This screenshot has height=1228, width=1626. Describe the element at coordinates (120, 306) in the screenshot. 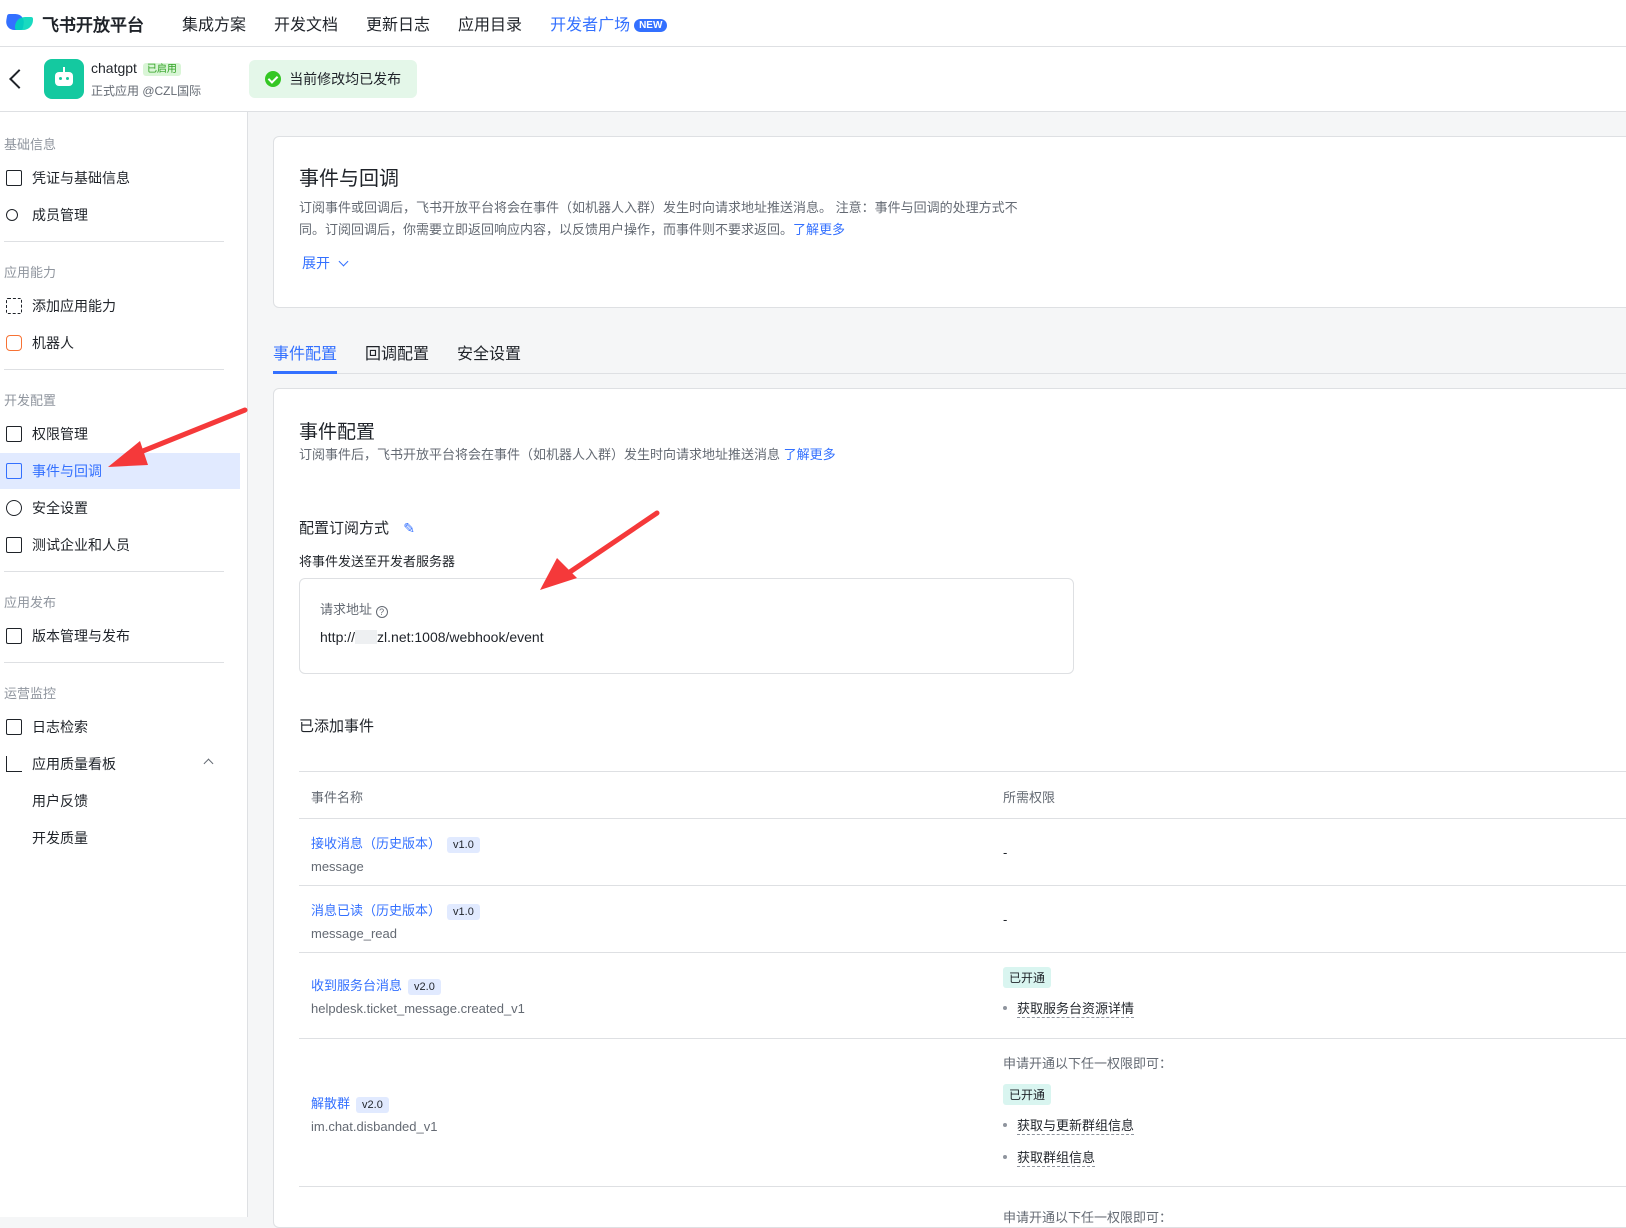

I see `sidebar-item-add-ability: 添加应用能力` at that location.